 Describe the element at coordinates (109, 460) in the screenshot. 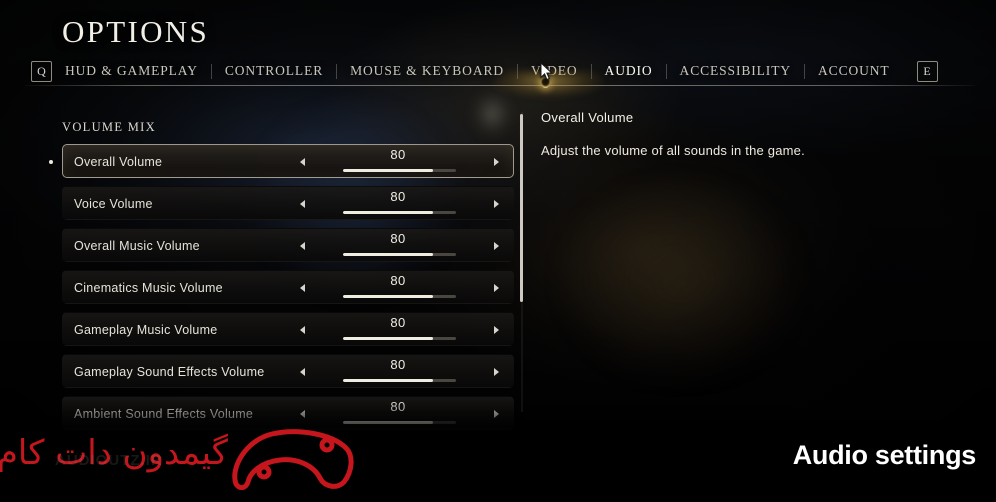

I see `ghost-watermark: AUDIOUTZ.IR` at that location.